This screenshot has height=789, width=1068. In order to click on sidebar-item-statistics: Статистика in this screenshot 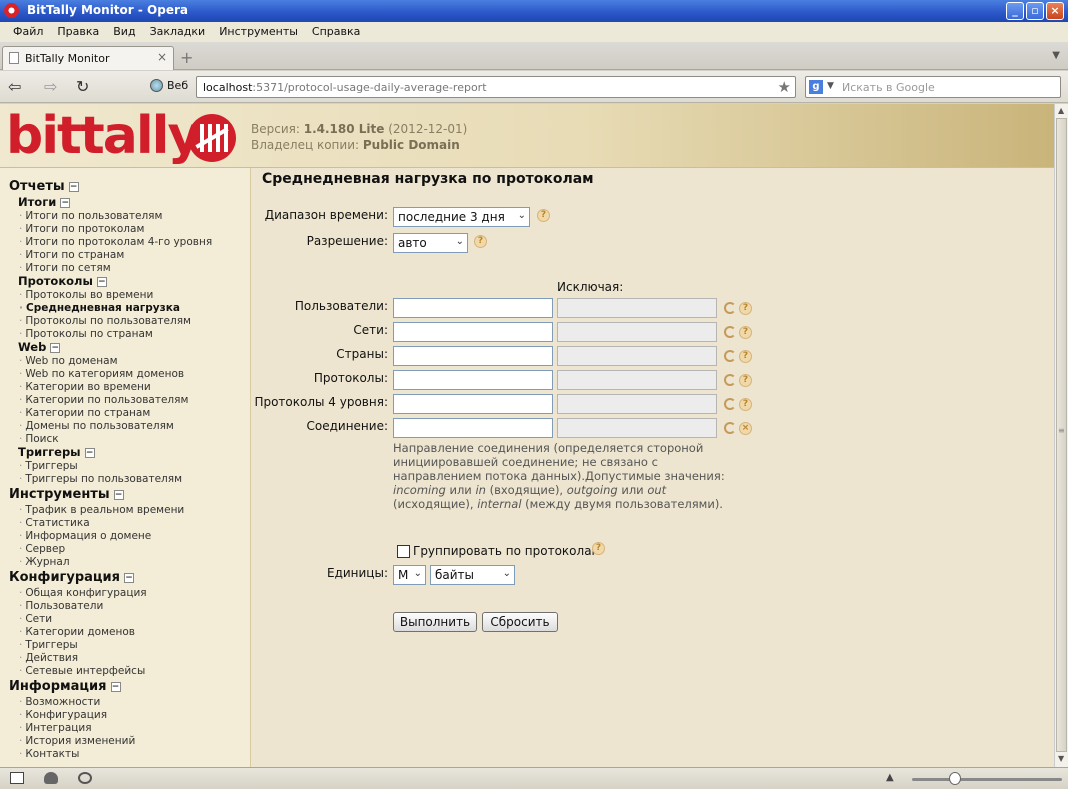, I will do `click(54, 523)`.